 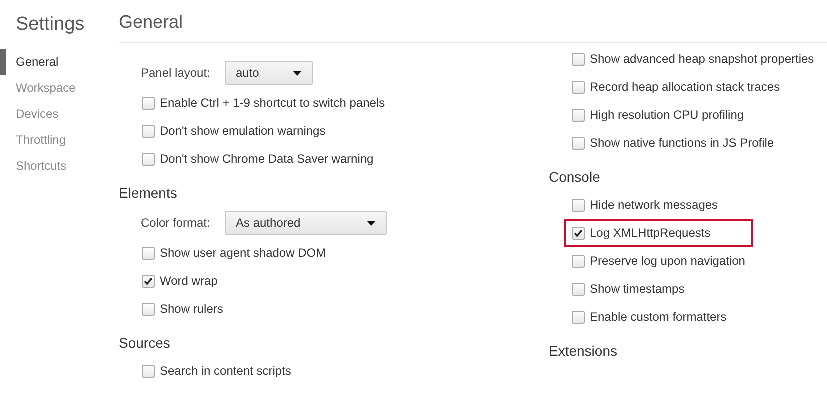 I want to click on sidebar-item: General, so click(x=59, y=62).